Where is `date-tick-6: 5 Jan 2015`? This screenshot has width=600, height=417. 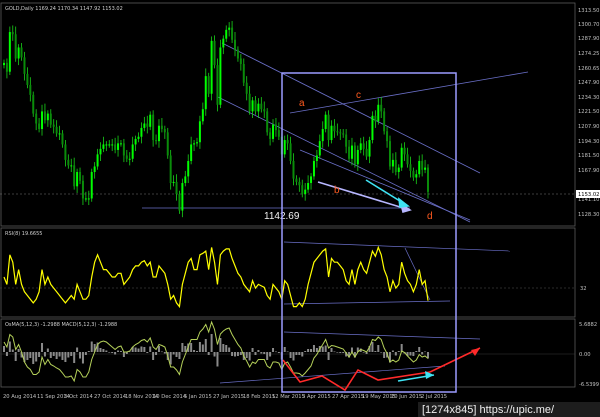
date-tick-6: 5 Jan 2015 is located at coordinates (198, 397).